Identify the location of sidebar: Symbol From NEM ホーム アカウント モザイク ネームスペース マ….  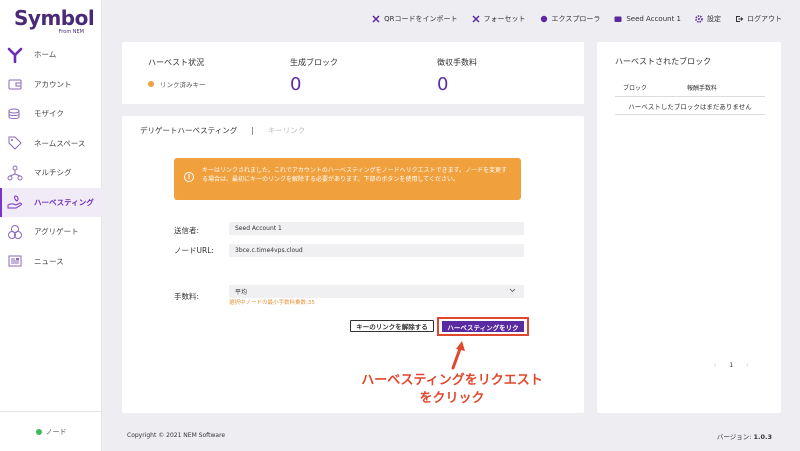
(51, 225).